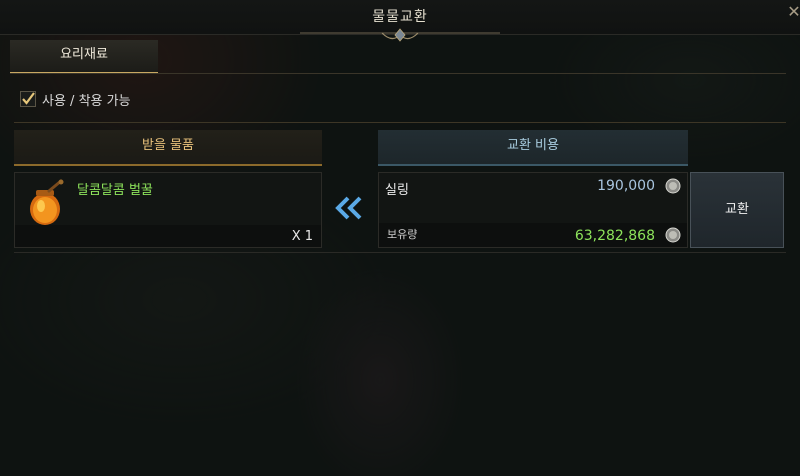  I want to click on owned-amount: 63,282,868, so click(614, 236).